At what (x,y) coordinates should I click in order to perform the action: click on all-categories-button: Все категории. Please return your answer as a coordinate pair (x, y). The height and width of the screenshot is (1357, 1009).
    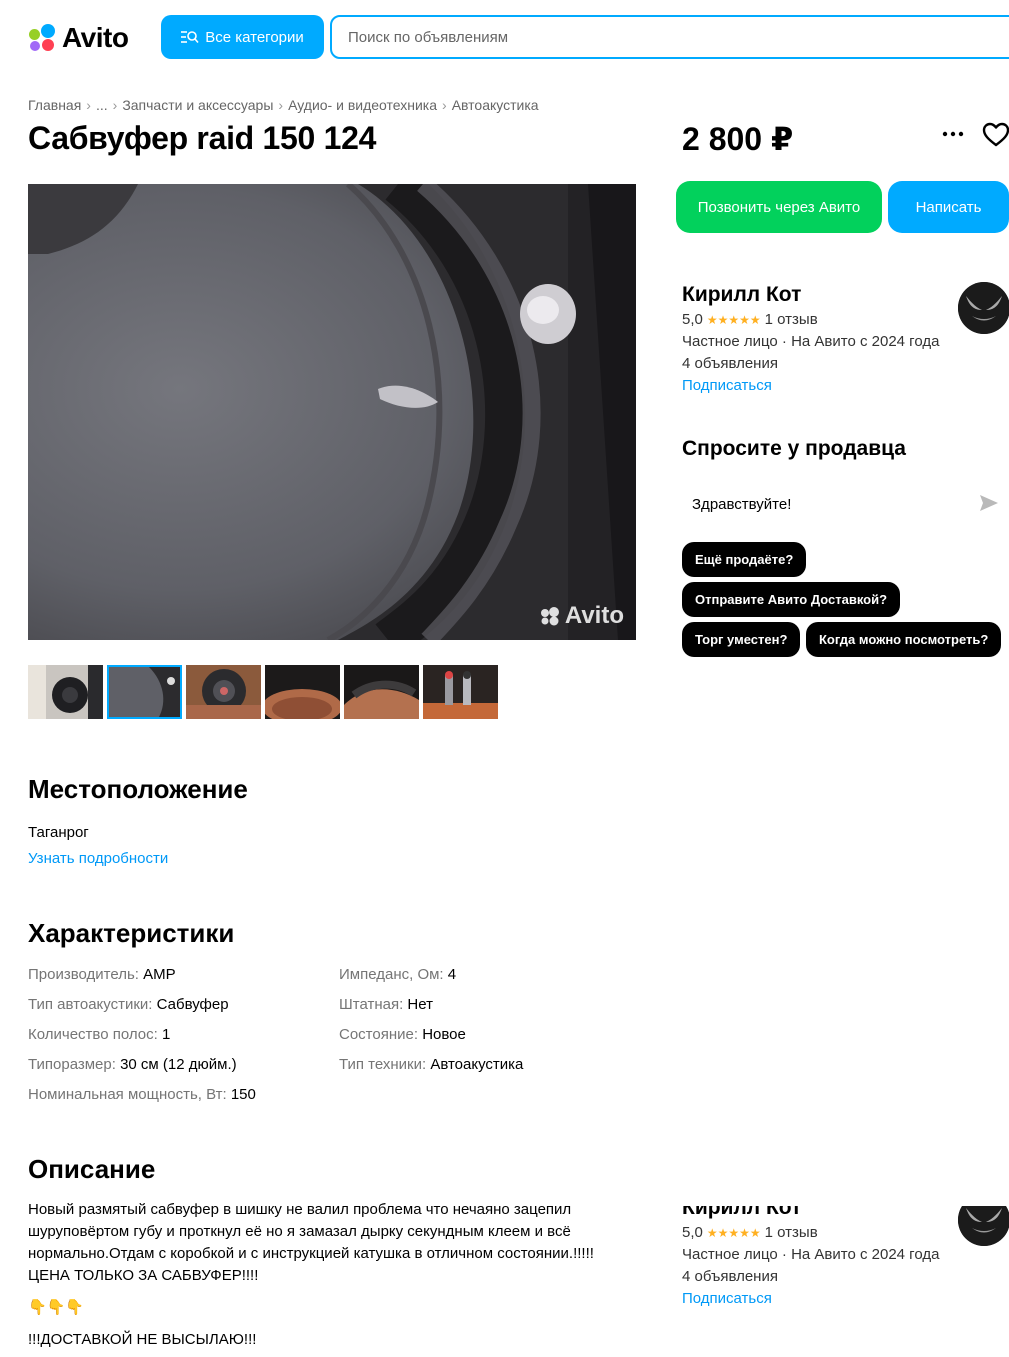
    Looking at the image, I should click on (242, 37).